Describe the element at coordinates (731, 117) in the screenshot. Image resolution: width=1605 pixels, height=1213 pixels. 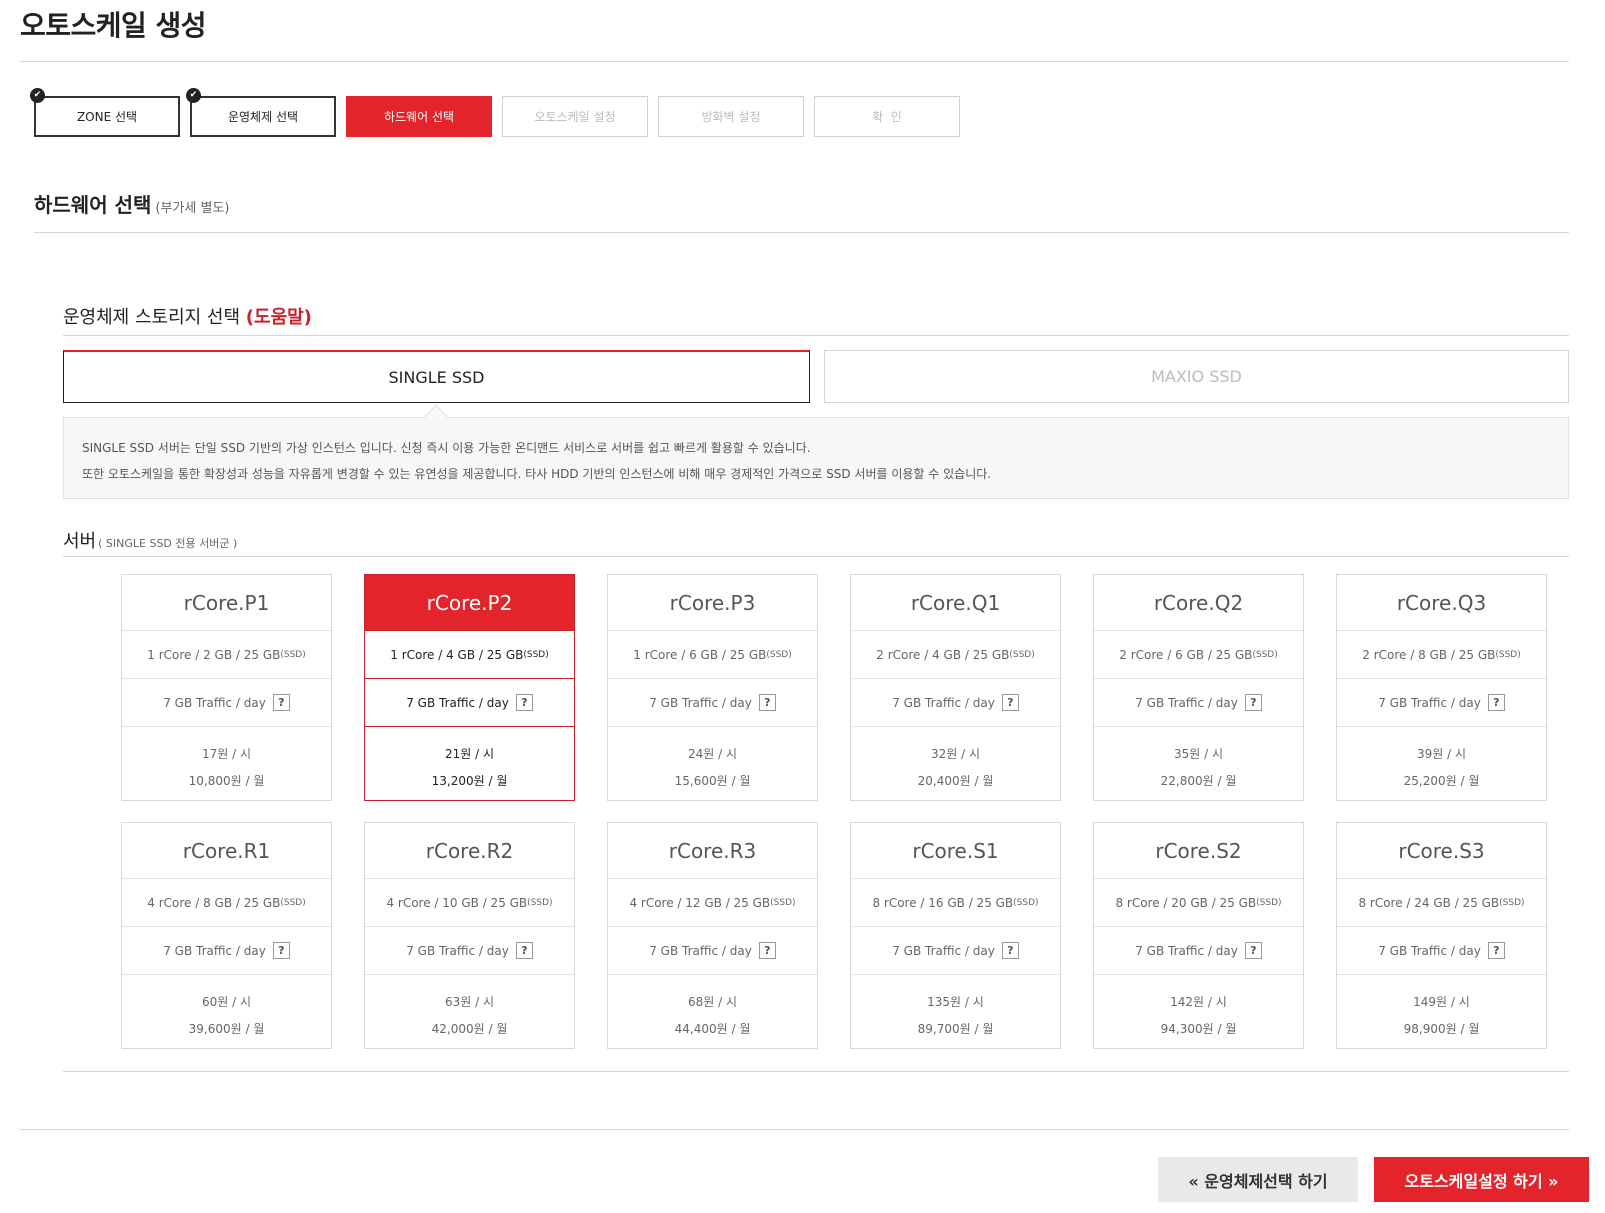
I see `step-label: 방화벽 설정` at that location.